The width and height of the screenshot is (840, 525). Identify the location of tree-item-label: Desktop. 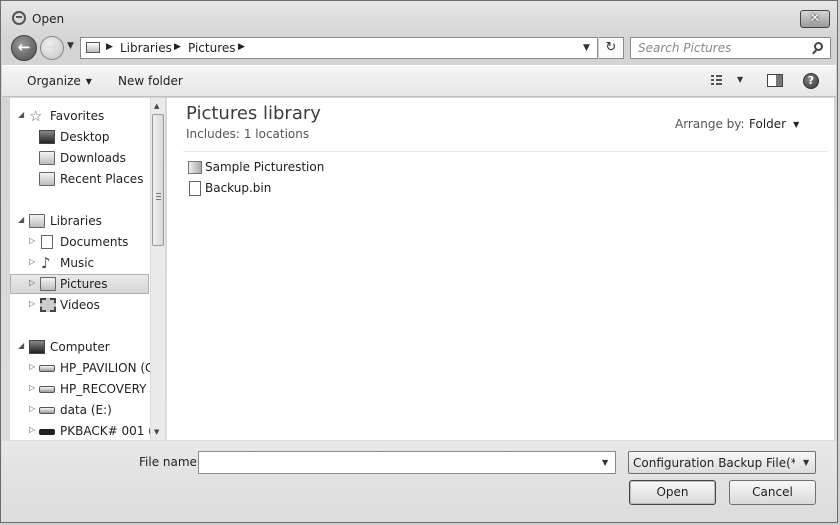
(85, 137).